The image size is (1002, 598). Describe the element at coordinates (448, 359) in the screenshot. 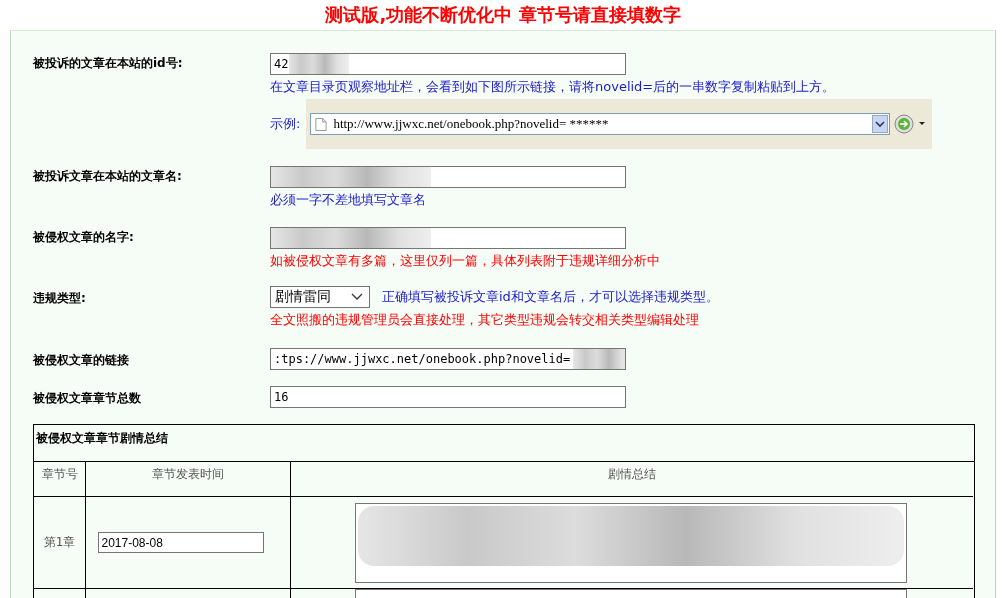

I see `input-field: :tps://www.jjwxc.net/onebook.php?novelid=` at that location.